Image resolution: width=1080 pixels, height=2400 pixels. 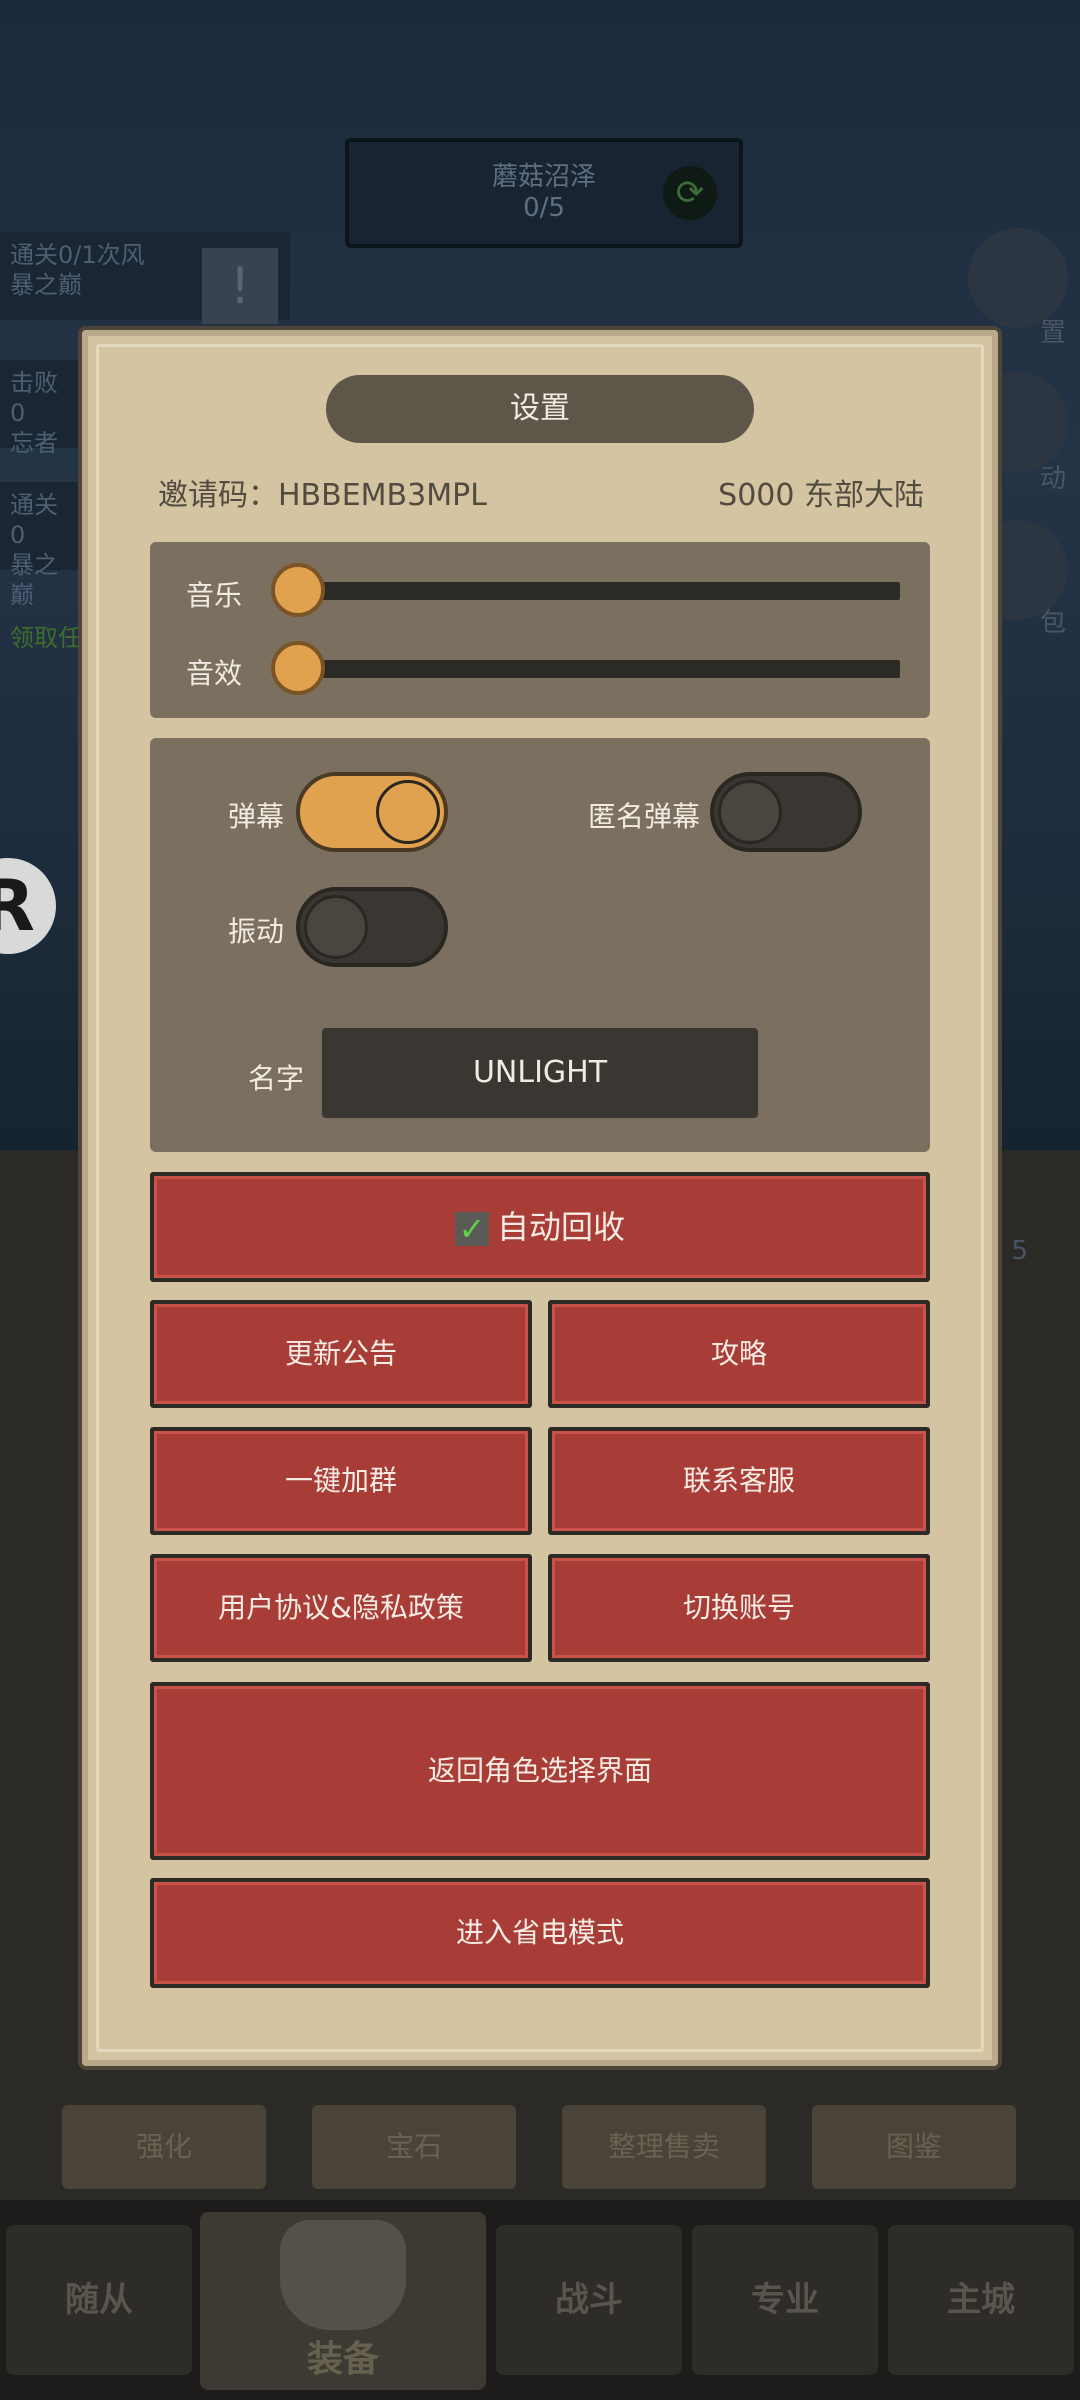 I want to click on auto-recycle-button: ✓ 自动回收, so click(x=540, y=1227).